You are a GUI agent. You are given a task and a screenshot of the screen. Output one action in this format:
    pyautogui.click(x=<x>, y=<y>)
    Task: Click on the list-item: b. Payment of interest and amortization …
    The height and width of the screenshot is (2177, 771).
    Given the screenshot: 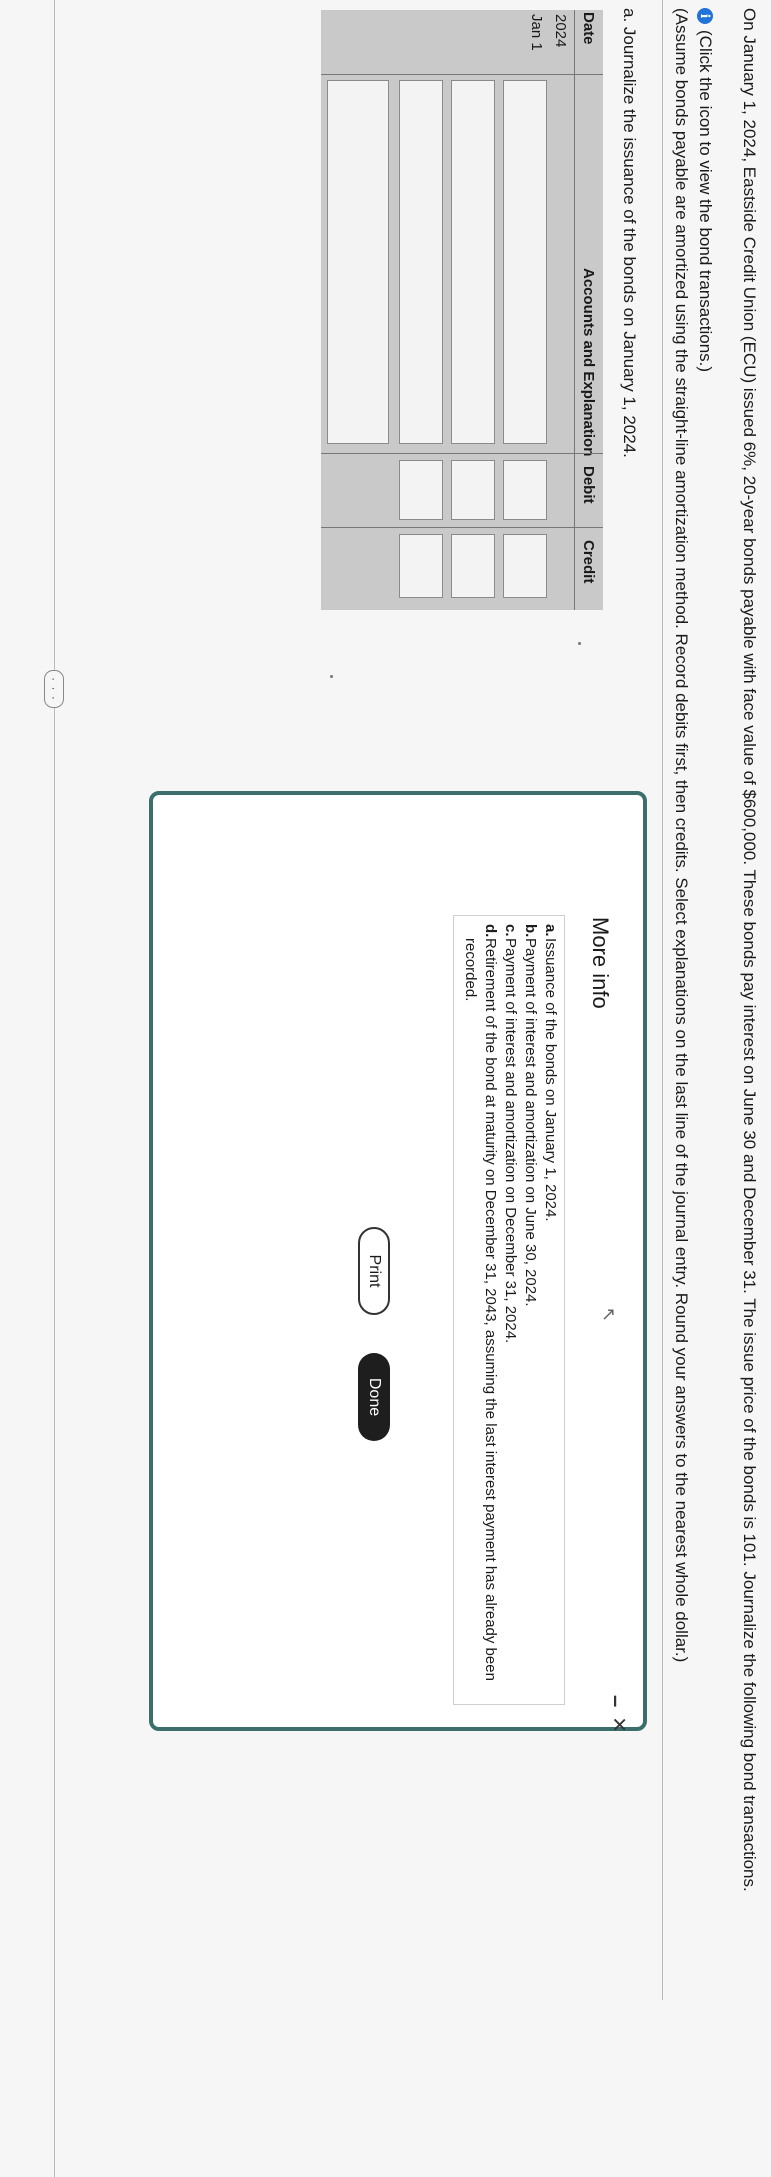 What is the action you would take?
    pyautogui.click(x=530, y=1310)
    